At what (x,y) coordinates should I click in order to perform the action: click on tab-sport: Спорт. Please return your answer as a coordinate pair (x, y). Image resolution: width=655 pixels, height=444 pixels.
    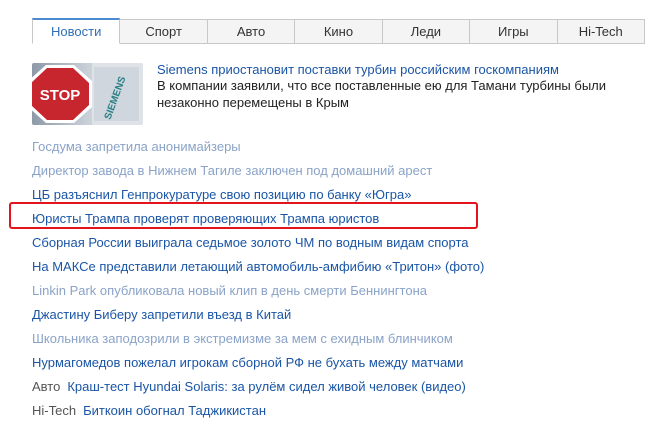
    Looking at the image, I should click on (164, 31).